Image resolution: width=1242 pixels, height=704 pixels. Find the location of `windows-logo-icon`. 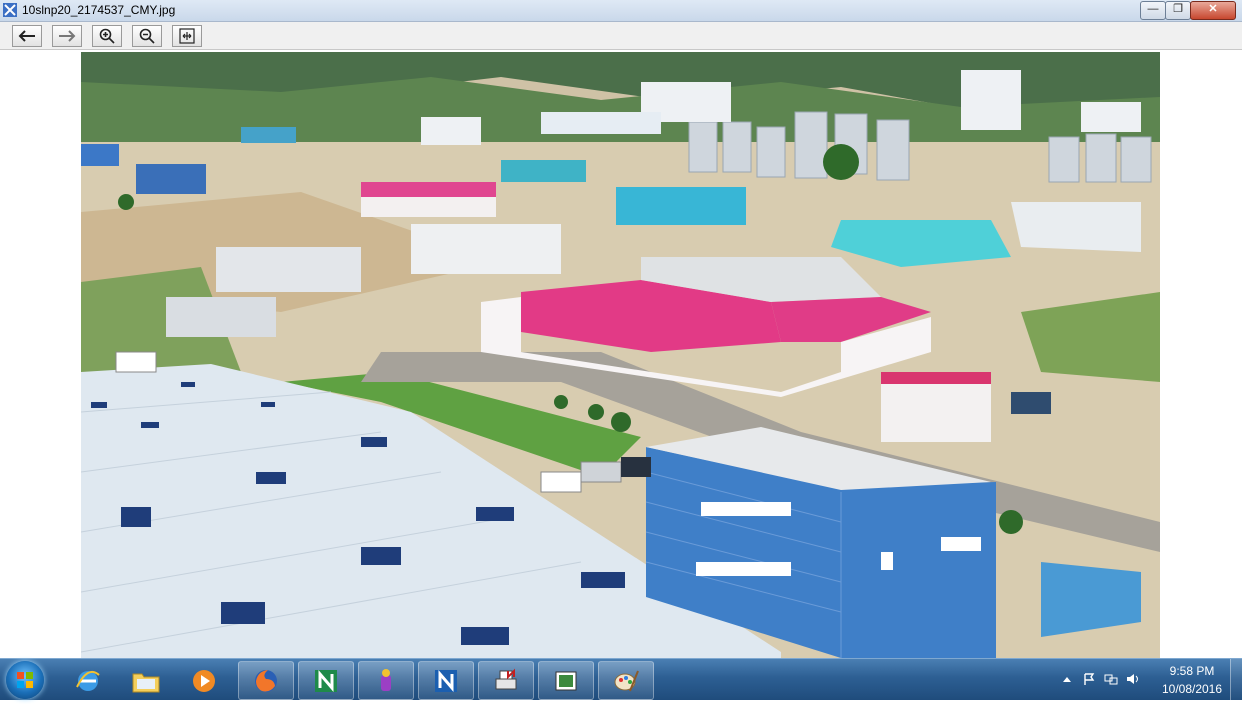

windows-logo-icon is located at coordinates (25, 680).